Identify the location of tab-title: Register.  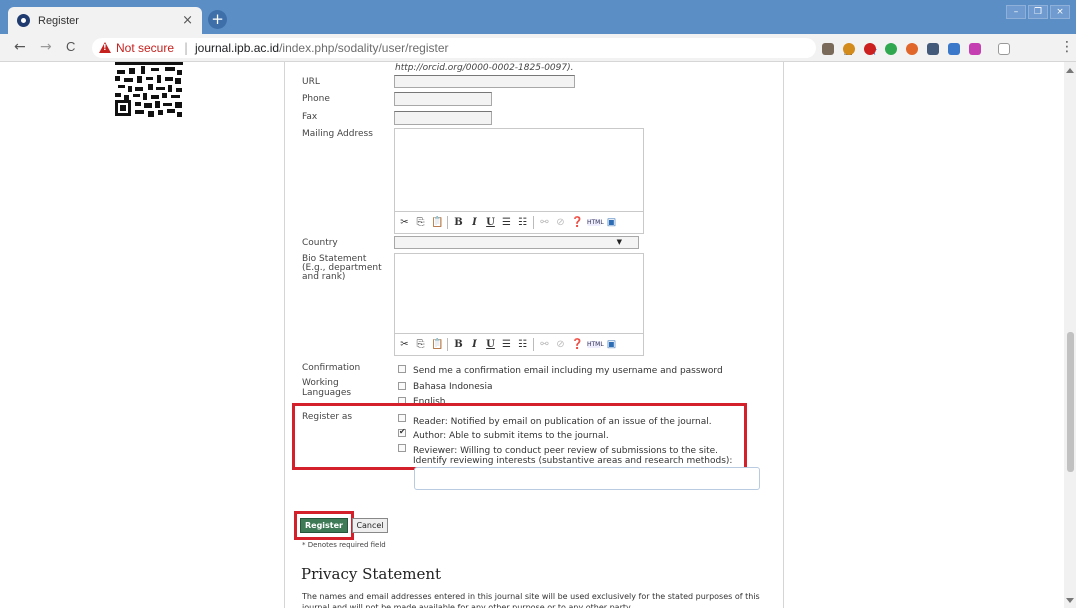
(58, 20).